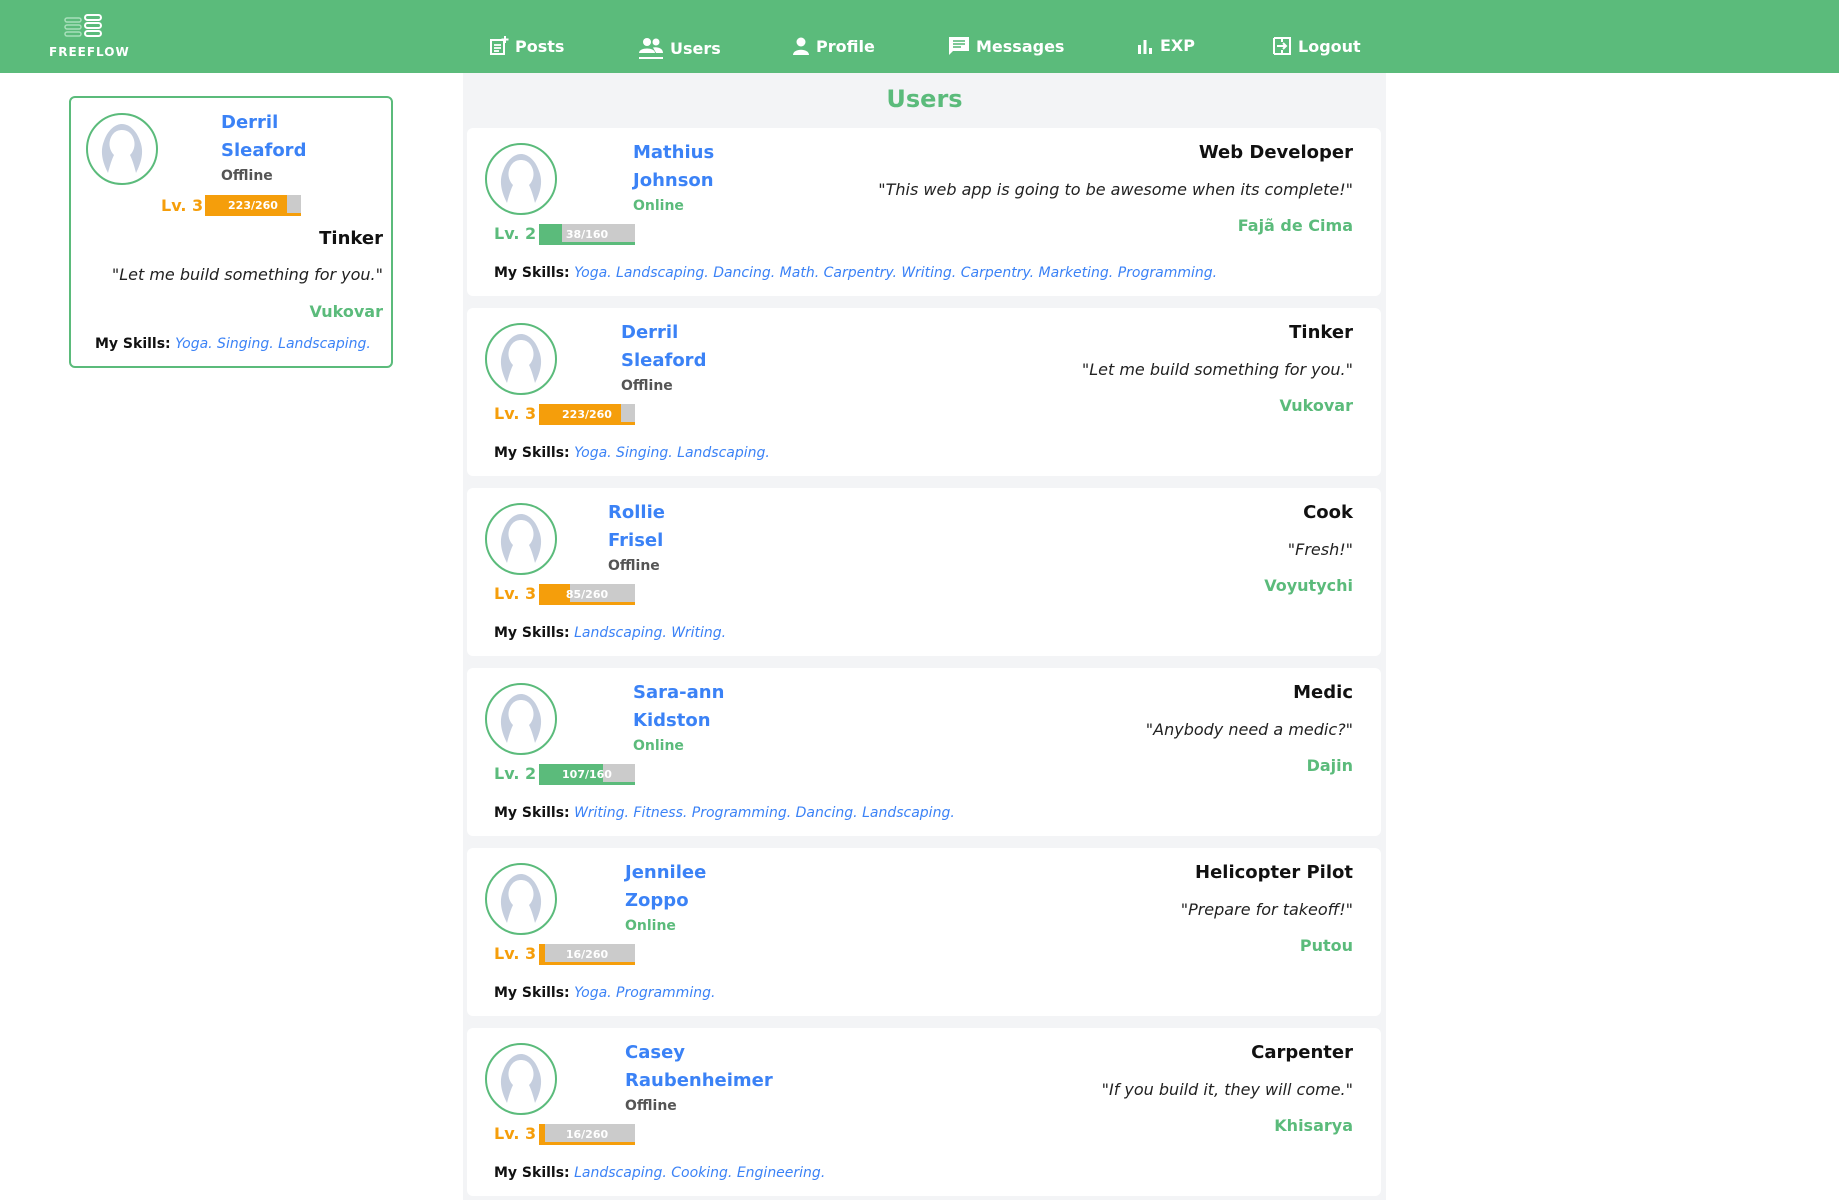 The image size is (1839, 1200). I want to click on user-first-name: Casey, so click(655, 1052).